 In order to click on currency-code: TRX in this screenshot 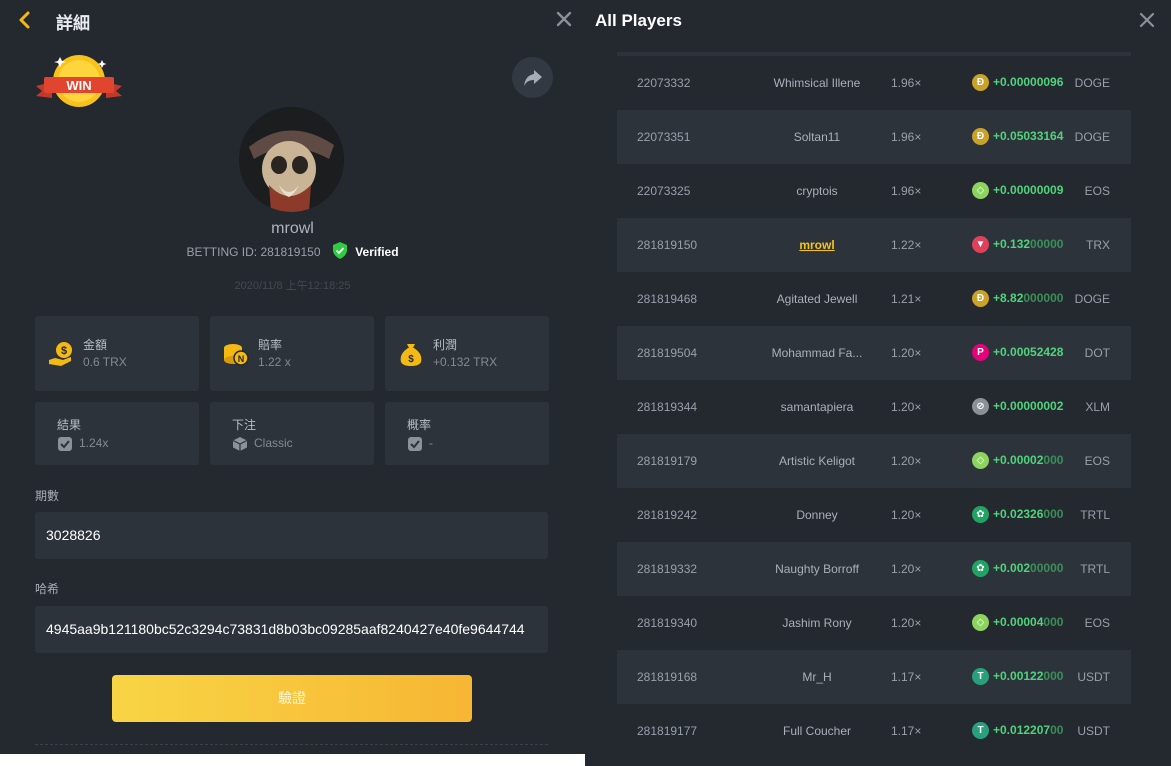, I will do `click(1098, 245)`.